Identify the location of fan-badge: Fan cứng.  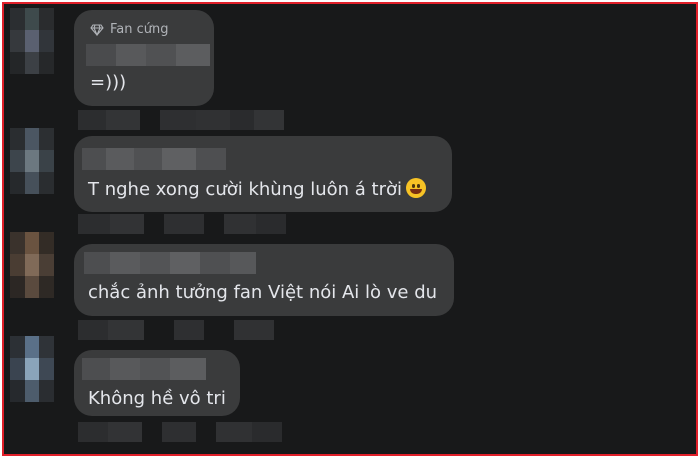
(129, 29).